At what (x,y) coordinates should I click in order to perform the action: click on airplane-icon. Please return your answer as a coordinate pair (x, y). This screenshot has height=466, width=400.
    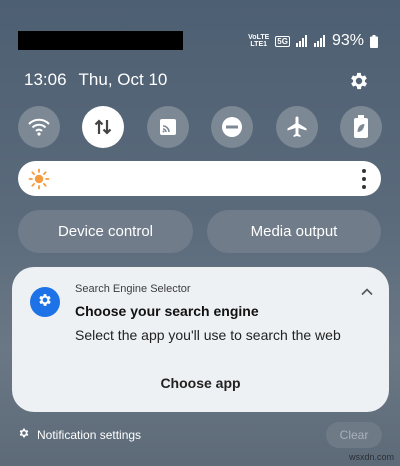
    Looking at the image, I should click on (297, 127).